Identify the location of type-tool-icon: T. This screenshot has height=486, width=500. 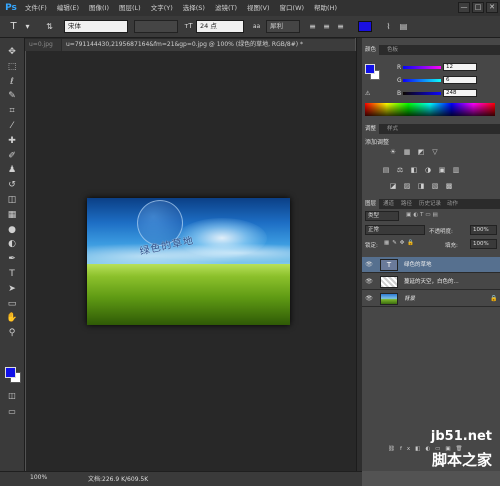
(13, 26).